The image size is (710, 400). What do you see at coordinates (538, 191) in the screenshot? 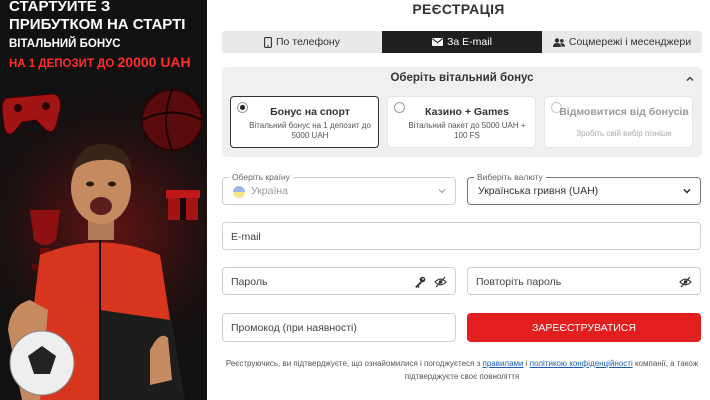
I see `currency-value: Українська гривня (UAH)` at bounding box center [538, 191].